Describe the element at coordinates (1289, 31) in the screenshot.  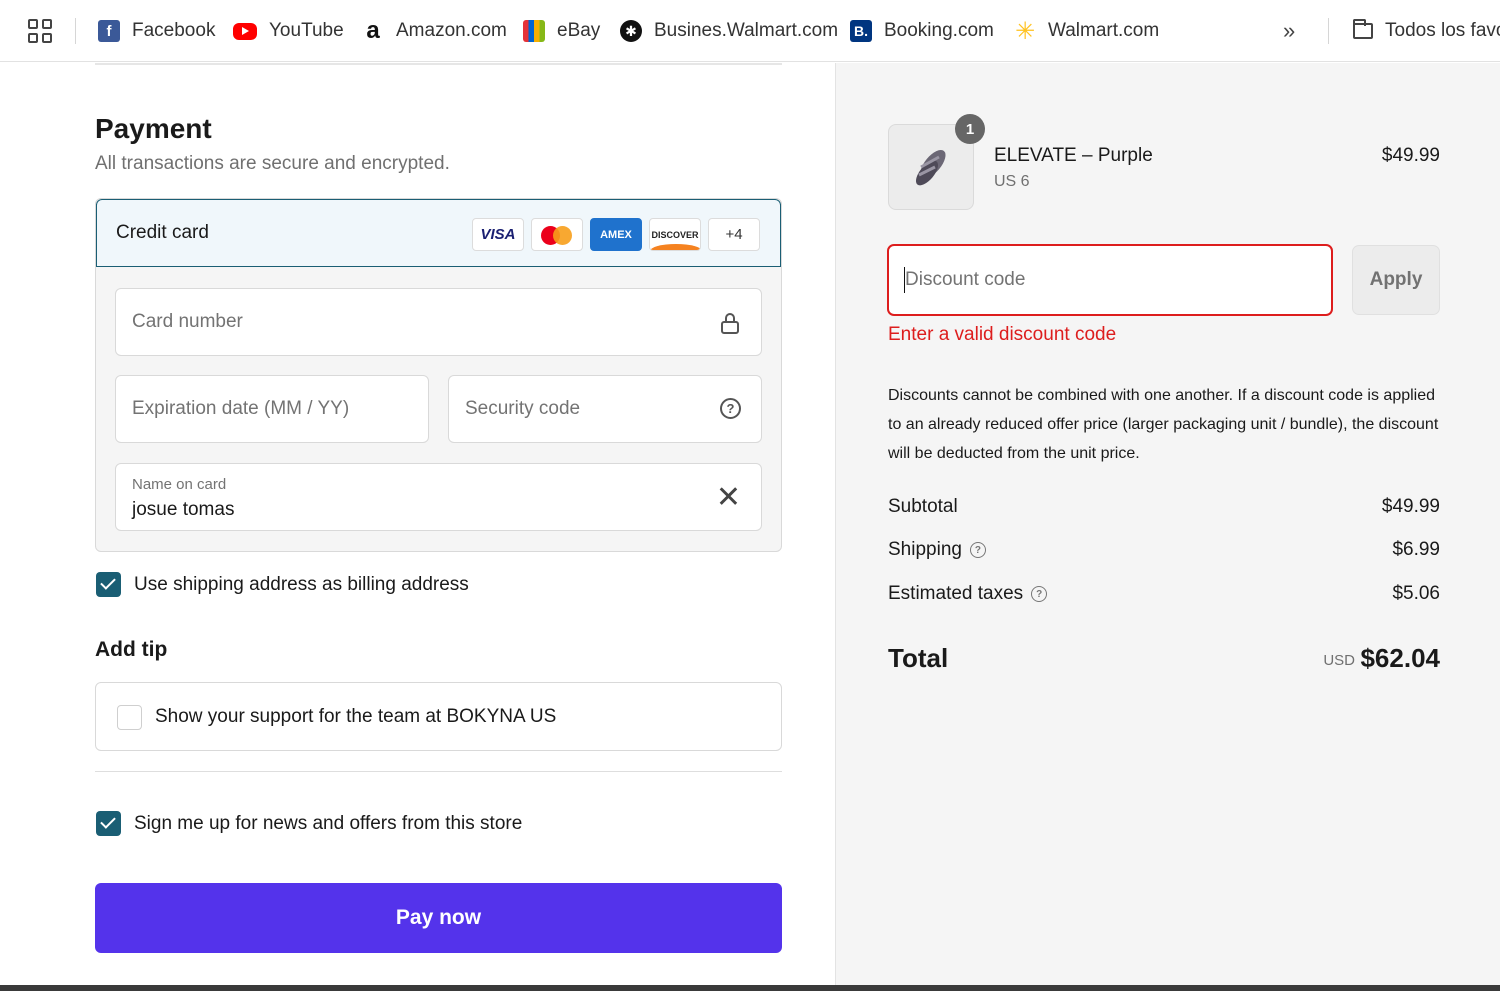
I see `more-bookmarks-chevron-icon: »` at that location.